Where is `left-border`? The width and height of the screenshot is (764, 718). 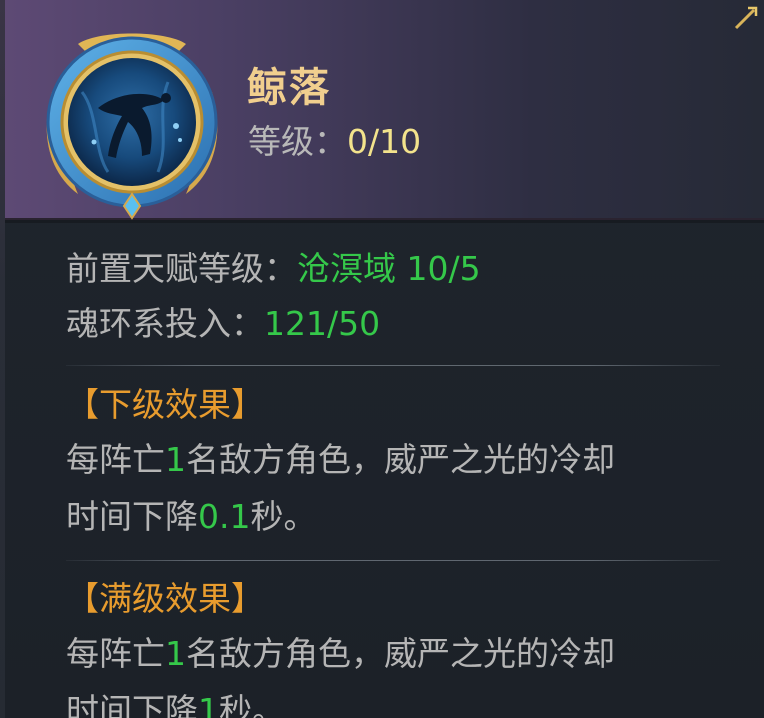
left-border is located at coordinates (2, 359).